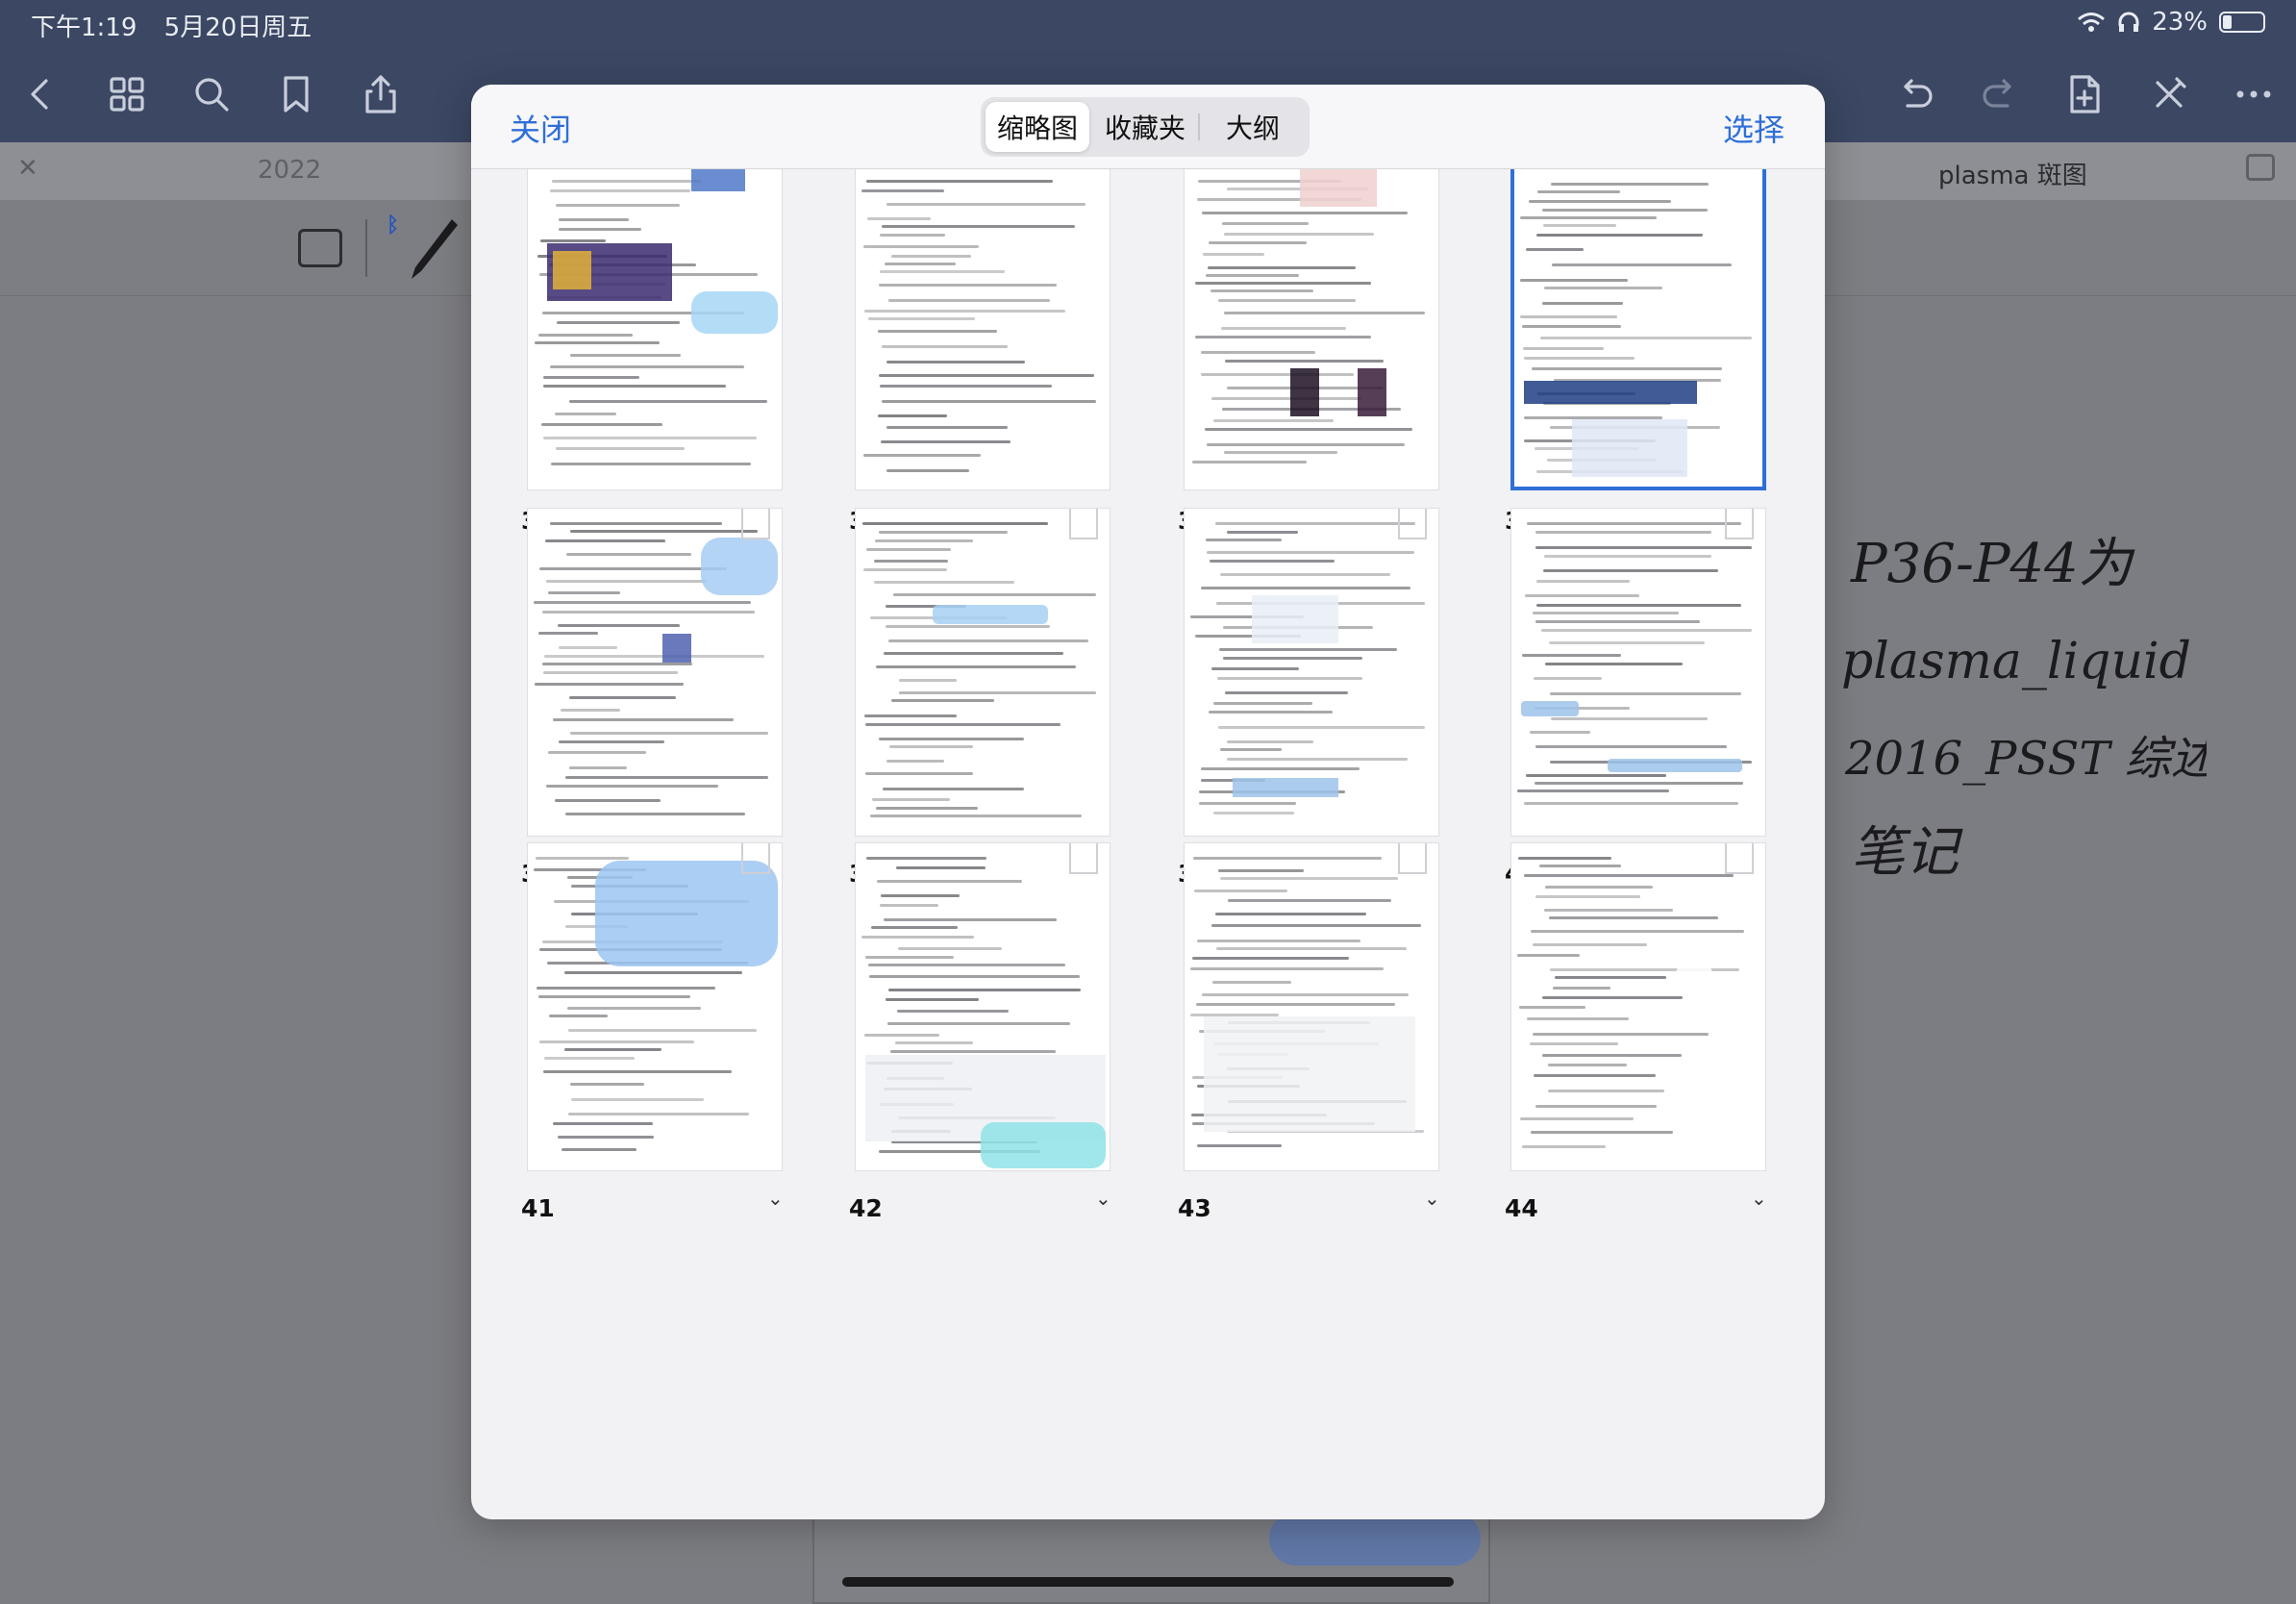  I want to click on tab-2022: 2022, so click(289, 170).